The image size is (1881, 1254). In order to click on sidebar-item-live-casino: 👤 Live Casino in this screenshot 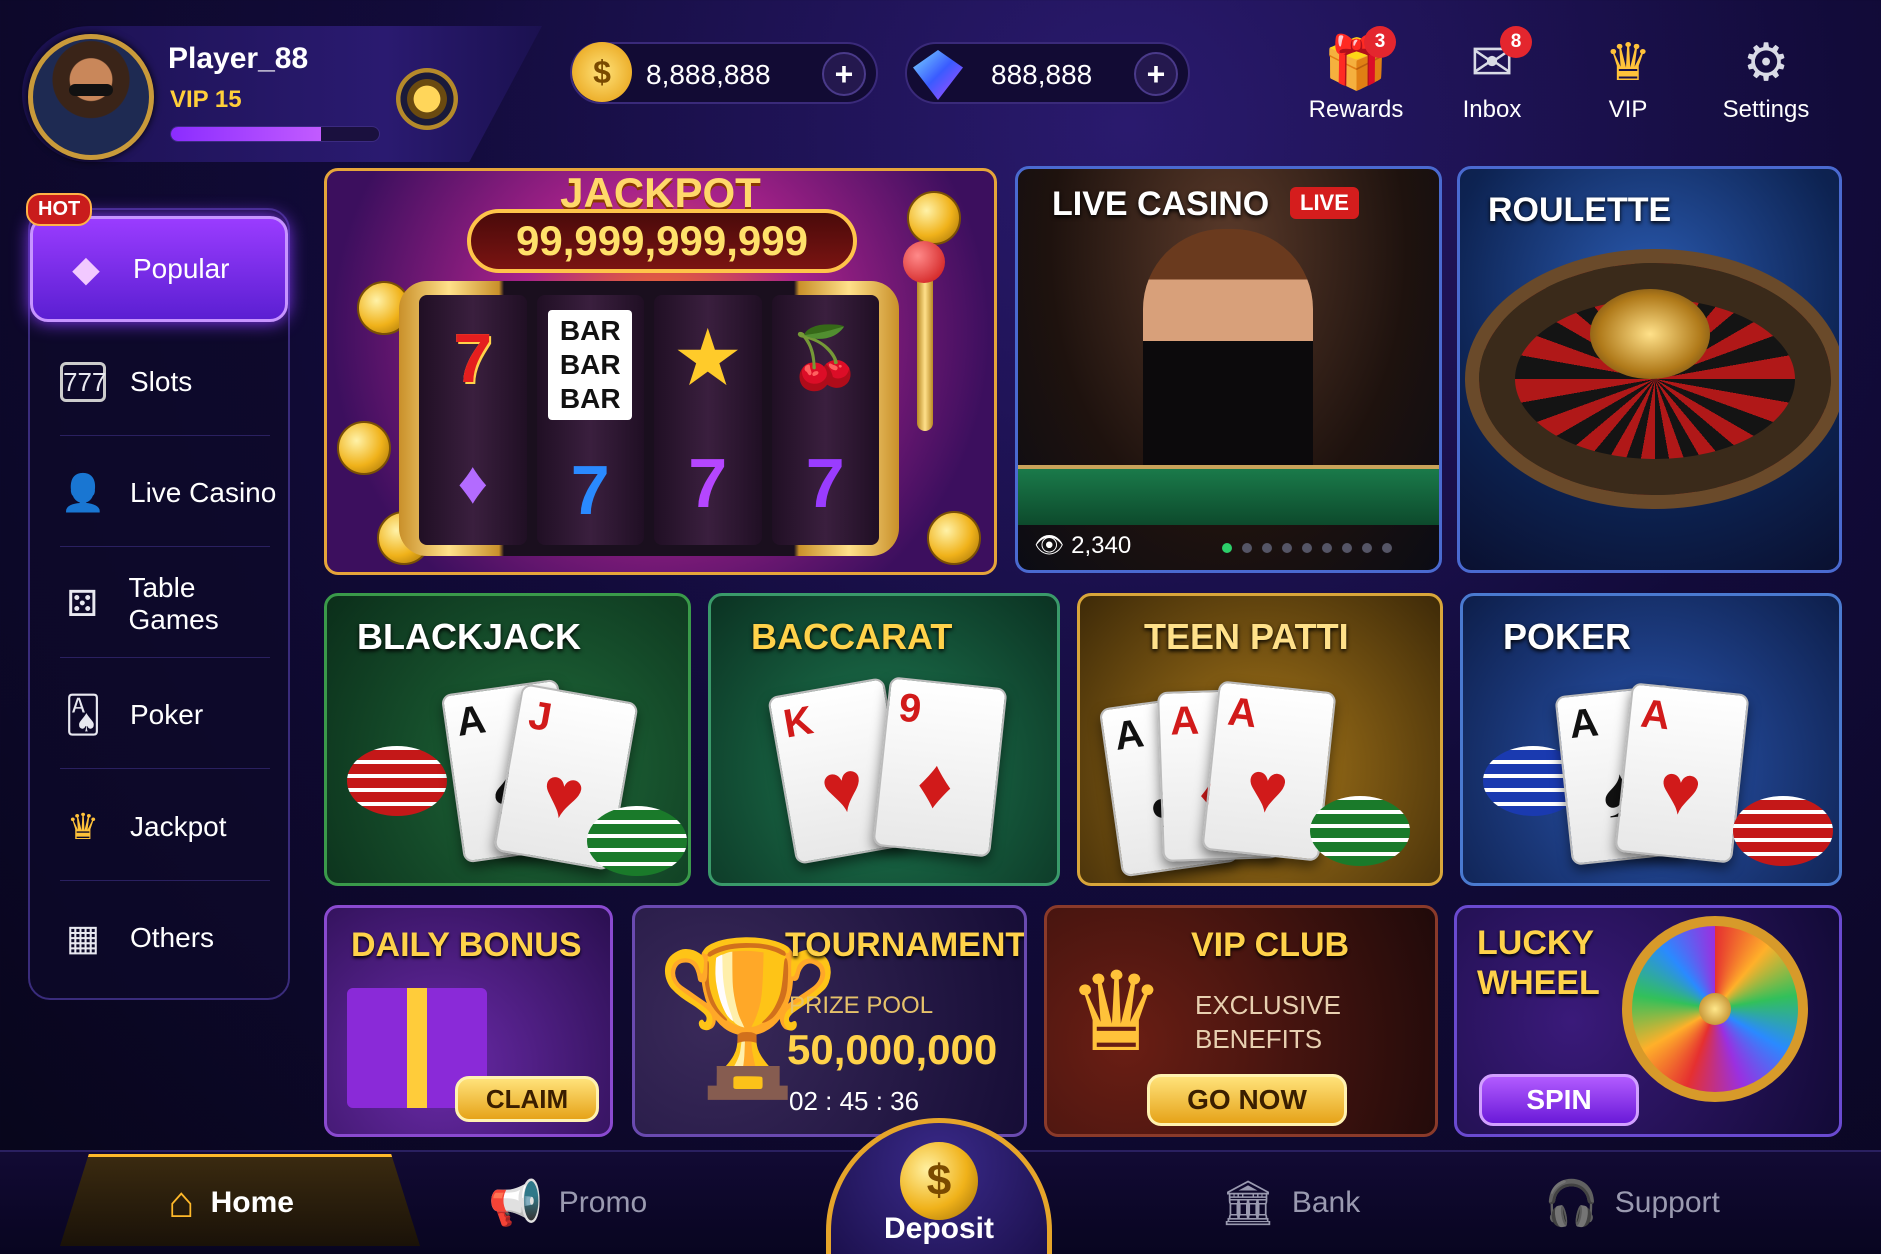, I will do `click(159, 493)`.